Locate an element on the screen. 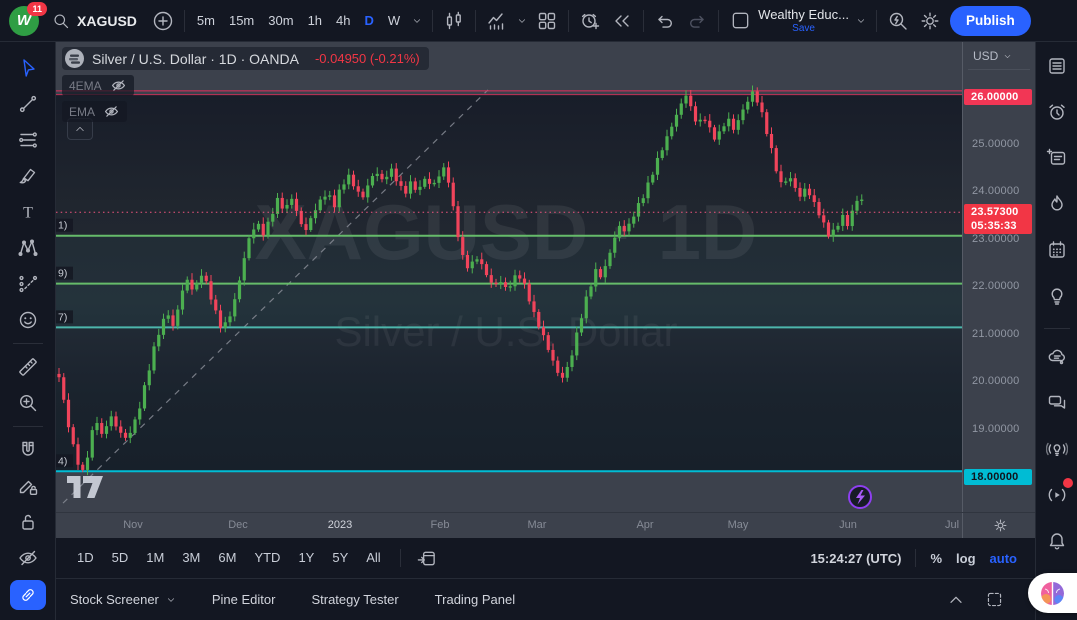 This screenshot has height=620, width=1077. log-scale-button: log is located at coordinates (966, 558).